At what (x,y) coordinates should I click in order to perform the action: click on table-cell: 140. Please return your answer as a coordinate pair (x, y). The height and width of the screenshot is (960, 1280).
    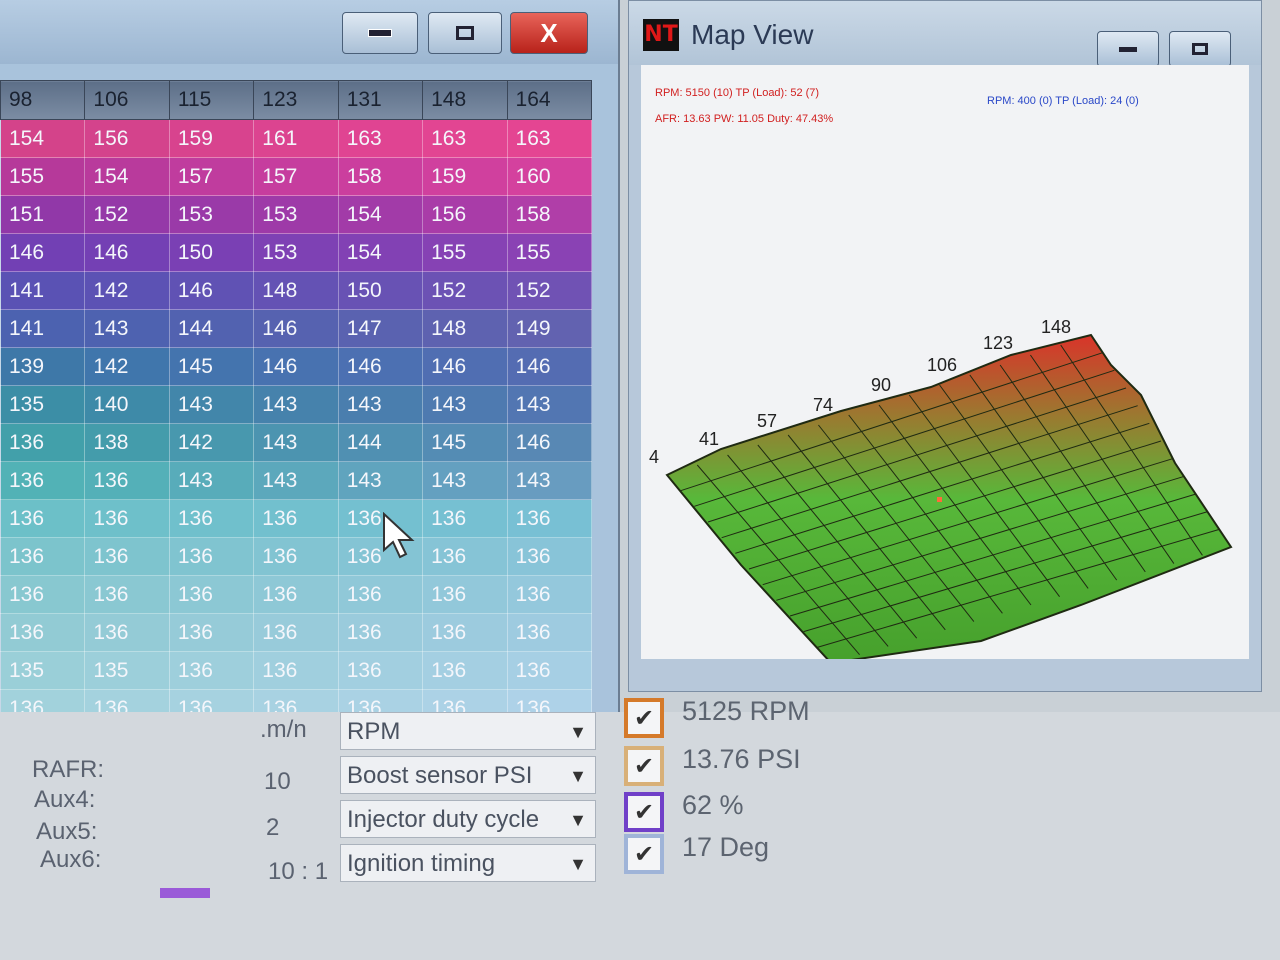
    Looking at the image, I should click on (127, 404).